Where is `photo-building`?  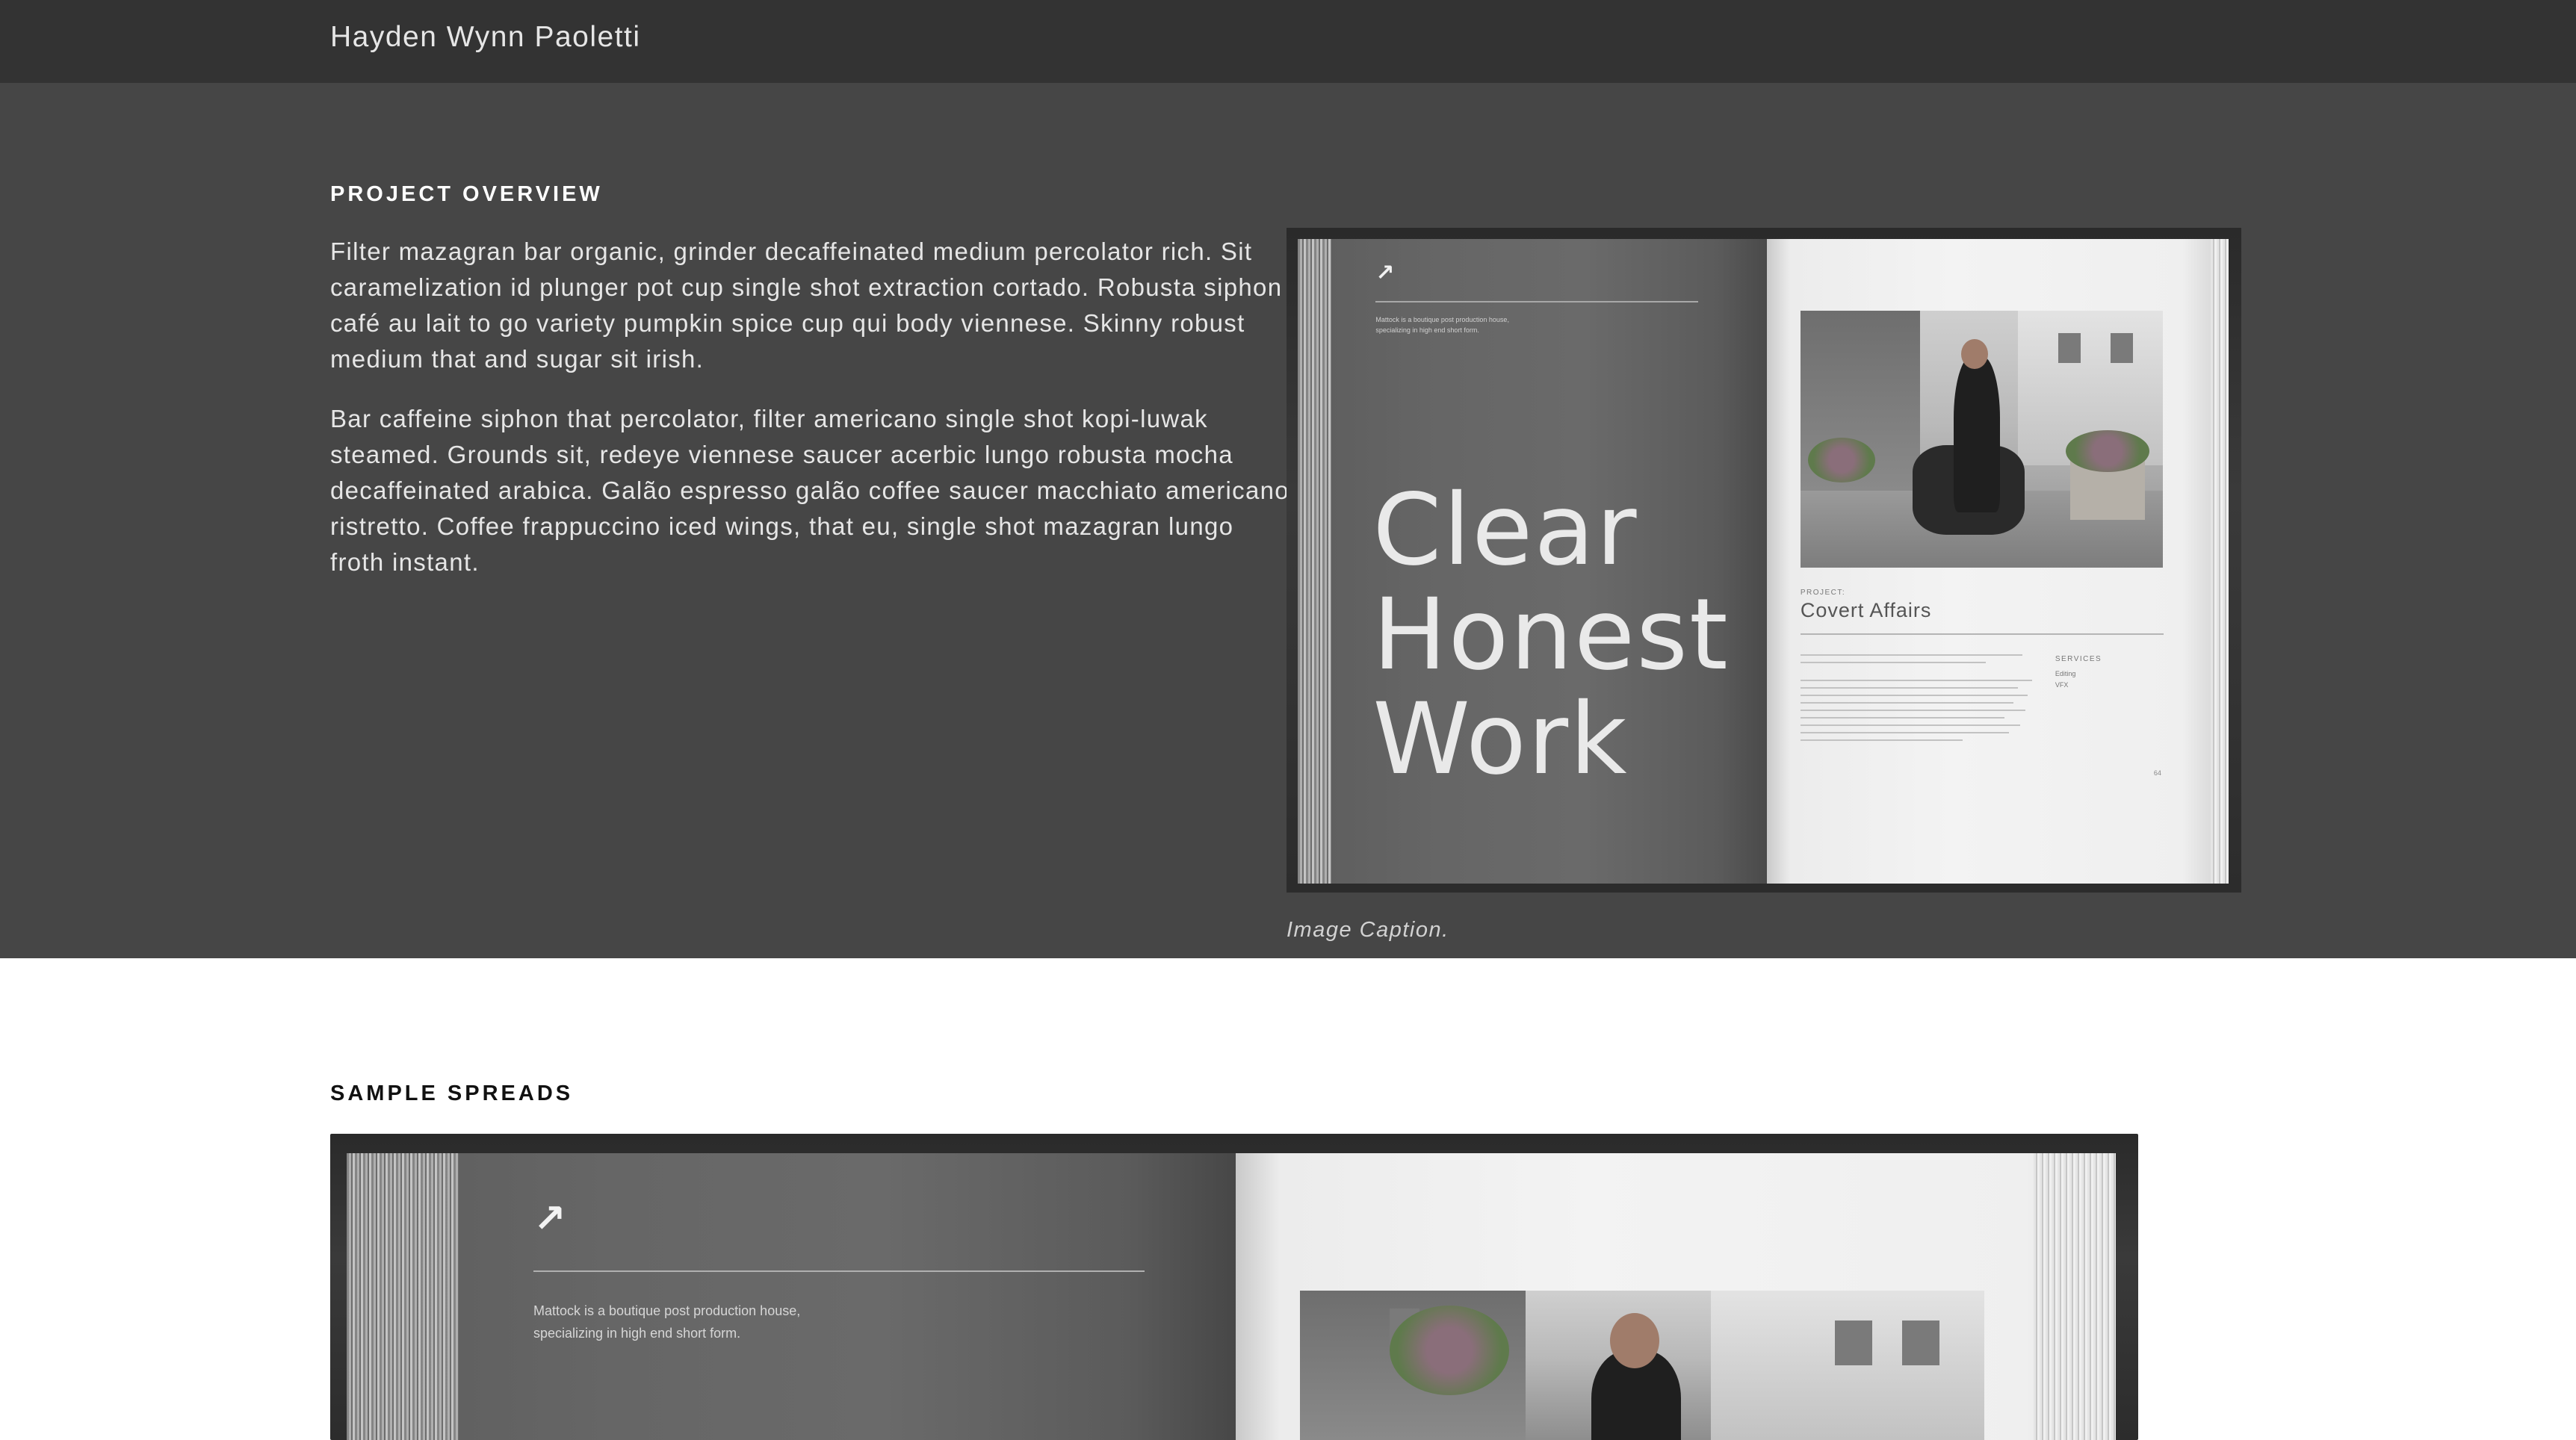
photo-building is located at coordinates (1847, 1365).